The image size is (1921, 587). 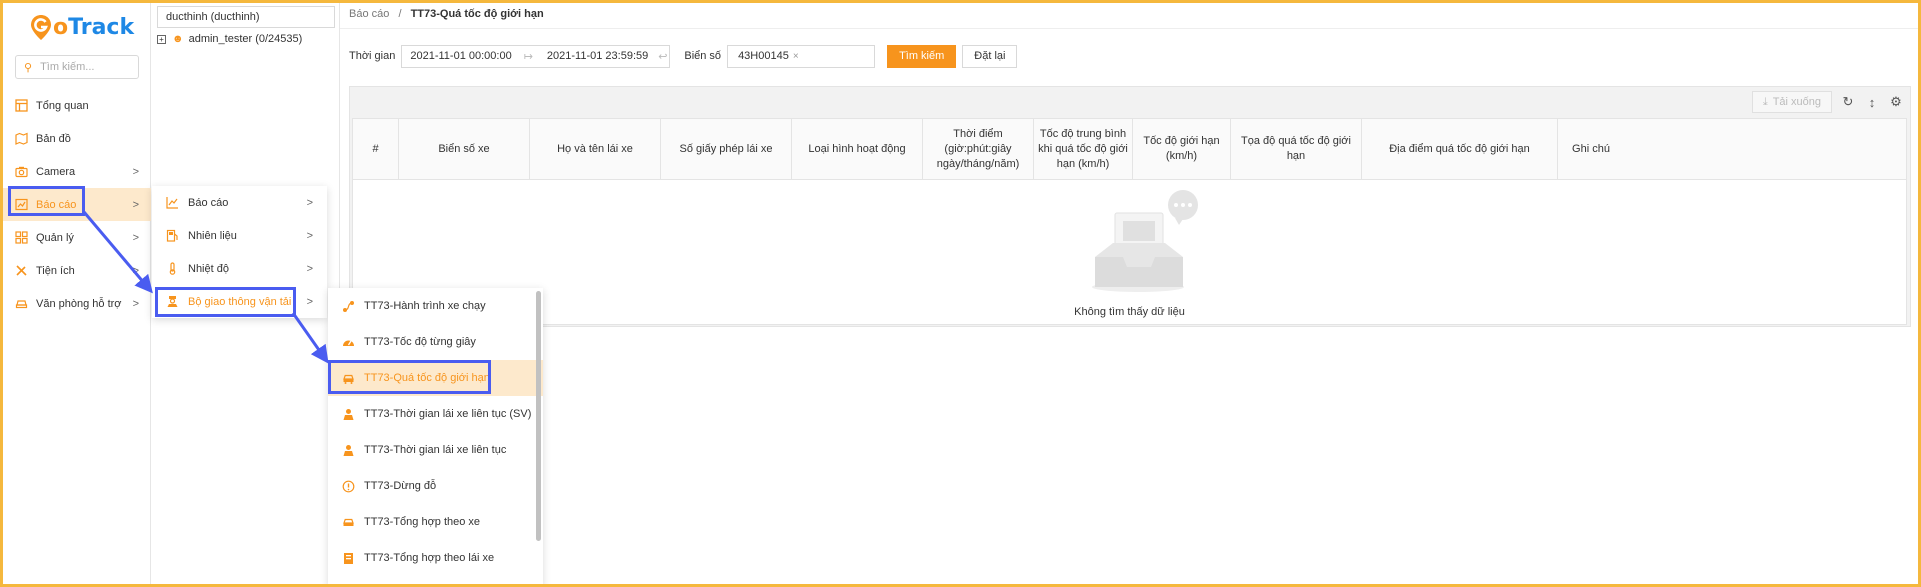 I want to click on close-icon: ×, so click(x=796, y=56).